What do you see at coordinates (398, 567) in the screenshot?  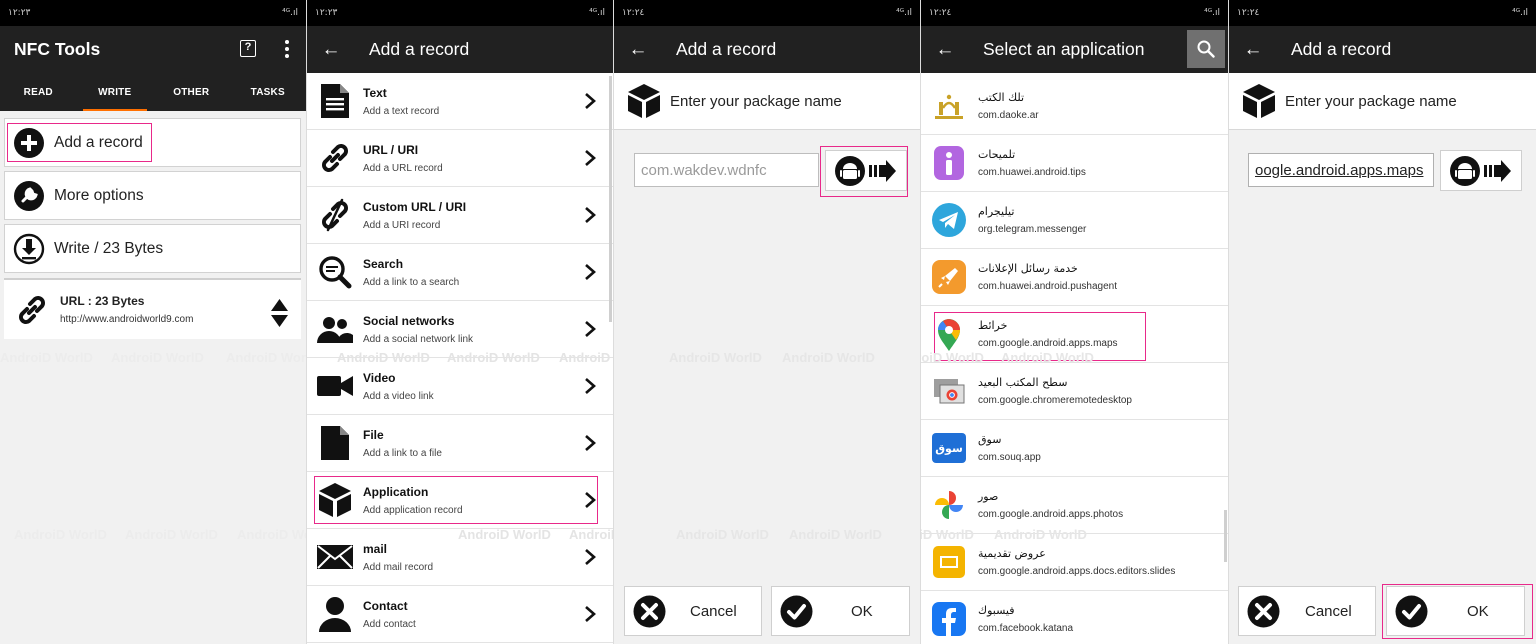 I see `record-subtitle: Add mail record` at bounding box center [398, 567].